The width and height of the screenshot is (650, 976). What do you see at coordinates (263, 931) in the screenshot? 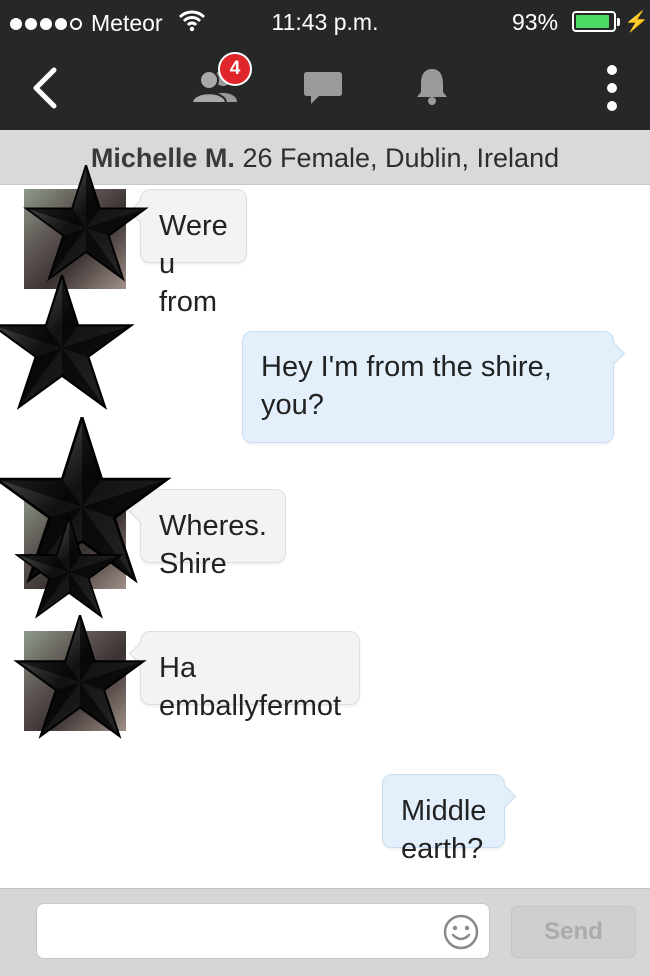
I see `message-input` at bounding box center [263, 931].